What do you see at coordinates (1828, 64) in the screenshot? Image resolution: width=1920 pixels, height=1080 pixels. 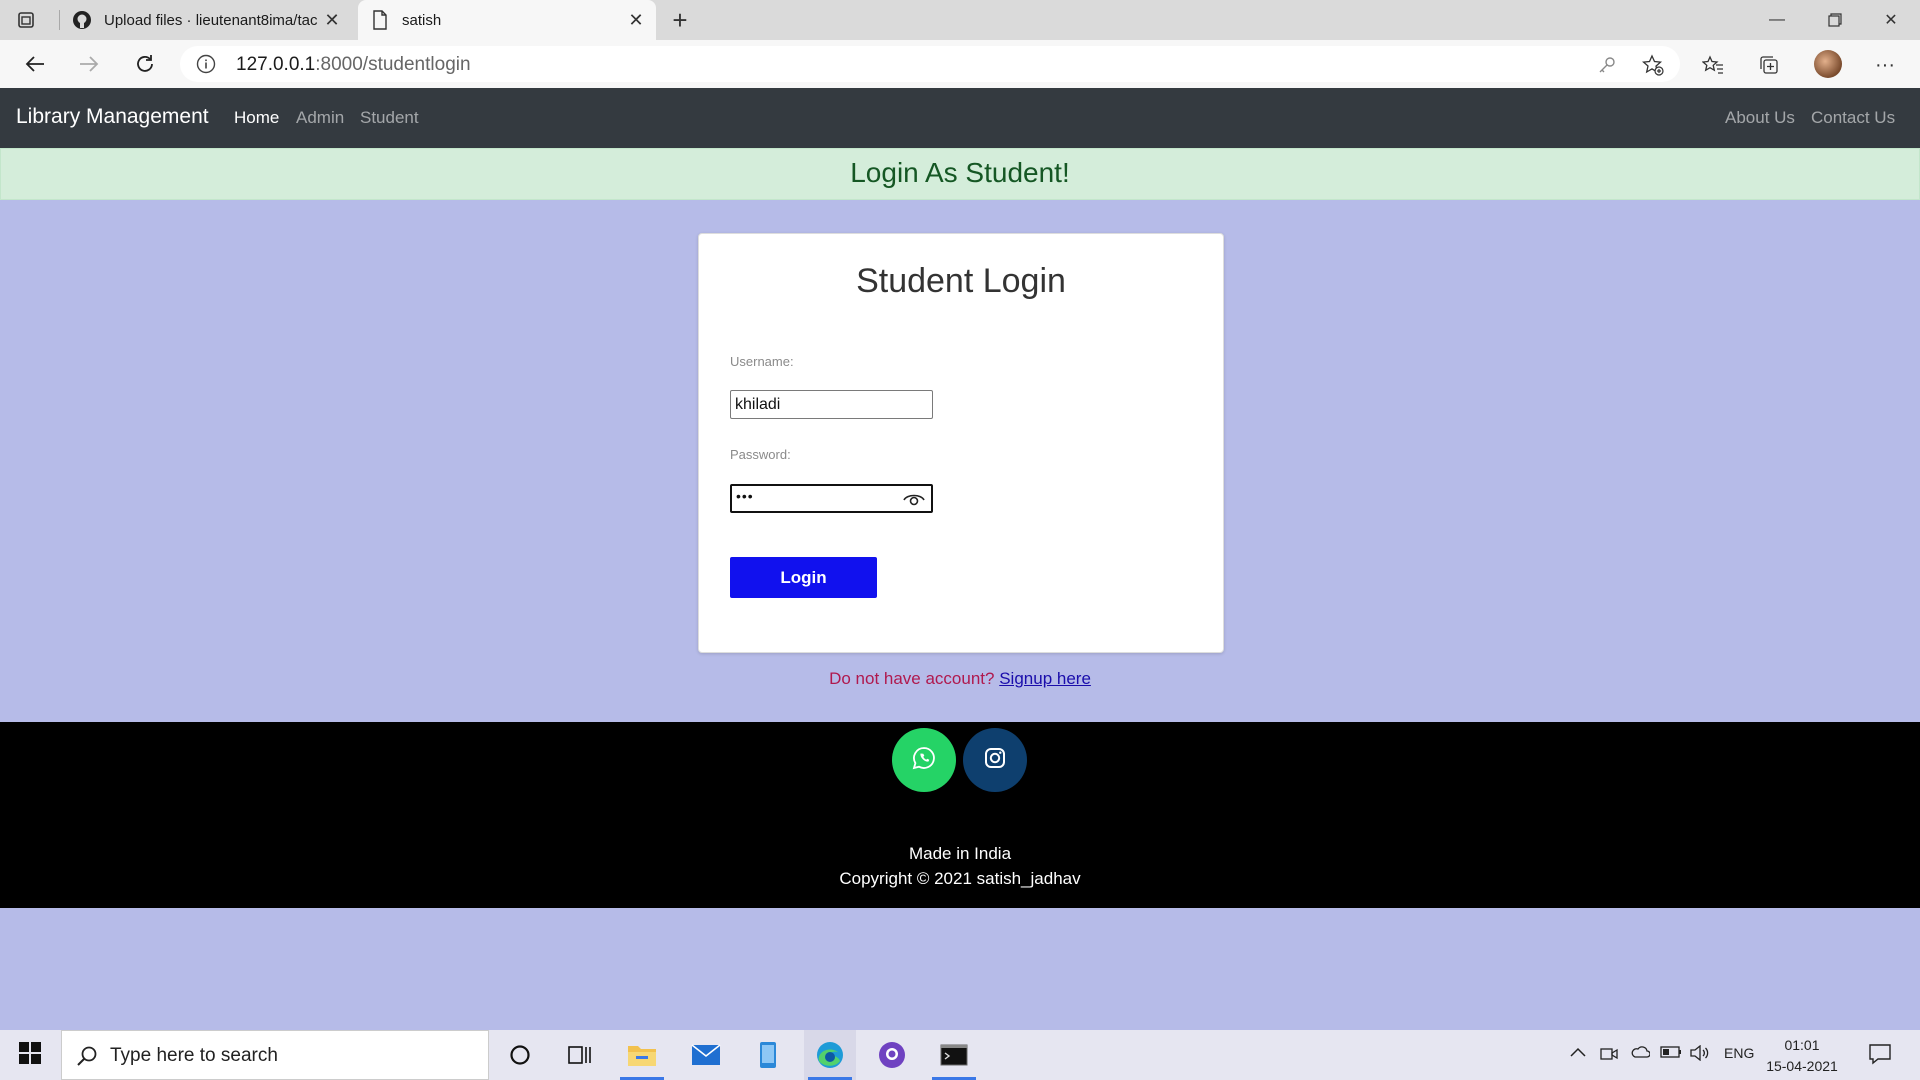 I see `profile-avatar` at bounding box center [1828, 64].